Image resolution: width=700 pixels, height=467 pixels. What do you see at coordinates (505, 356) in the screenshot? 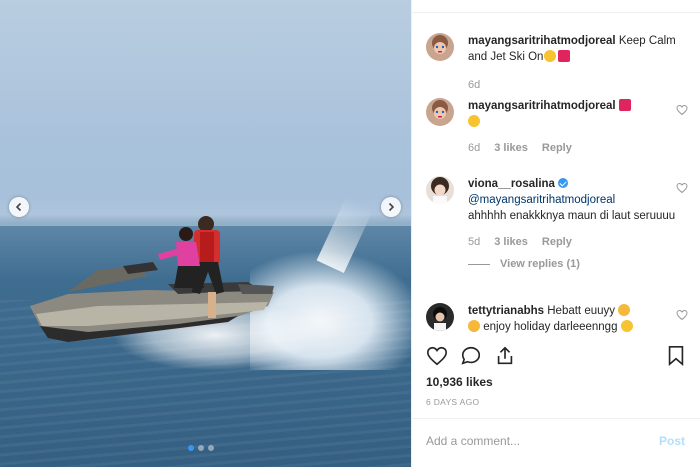
I see `share-icon` at bounding box center [505, 356].